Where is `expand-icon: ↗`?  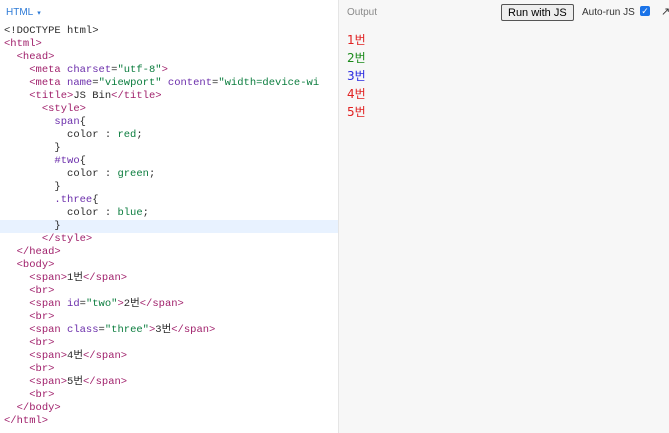 expand-icon: ↗ is located at coordinates (665, 11).